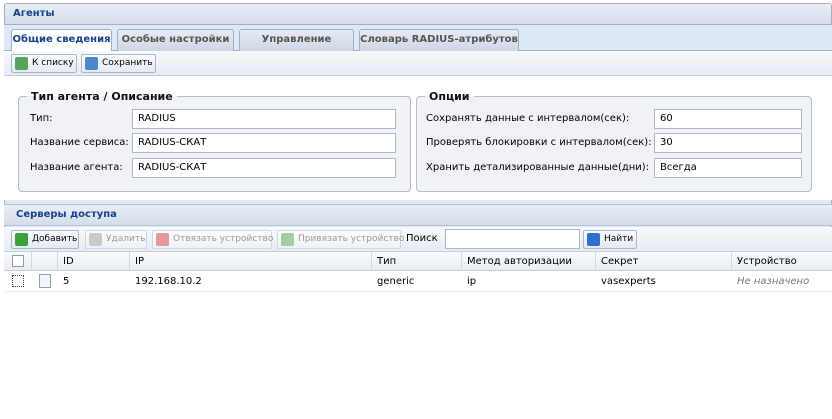 The image size is (832, 419). I want to click on icon-column-header, so click(45, 261).